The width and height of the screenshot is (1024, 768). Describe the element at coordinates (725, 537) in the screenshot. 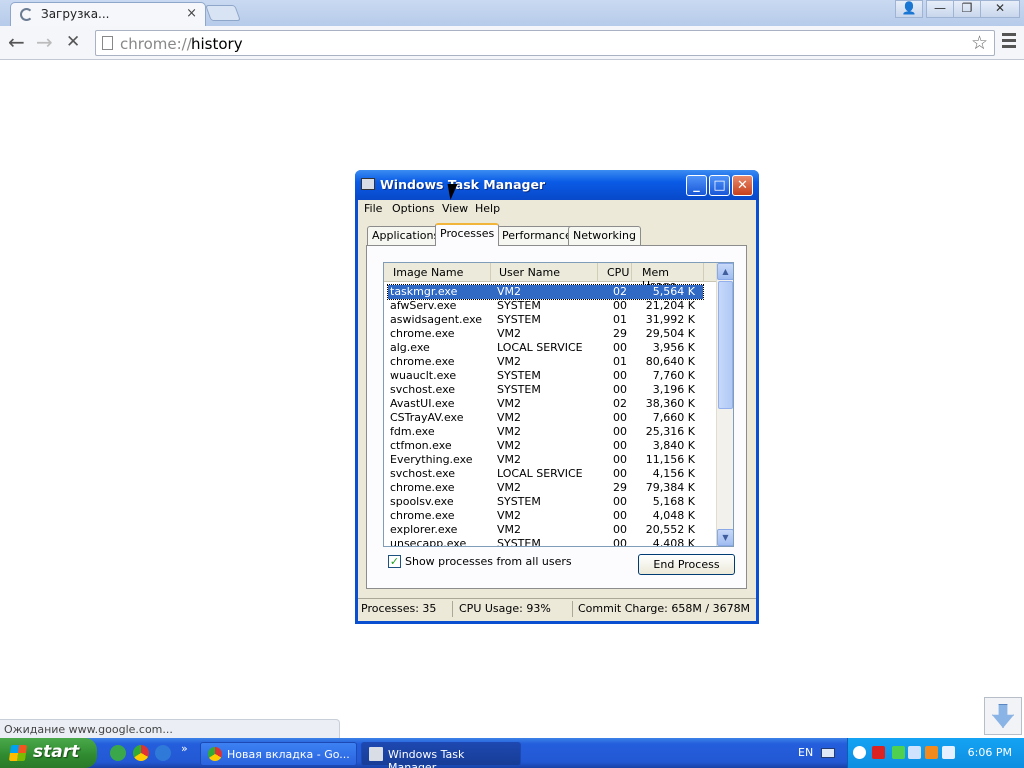

I see `scroll-down-icon: ▼` at that location.